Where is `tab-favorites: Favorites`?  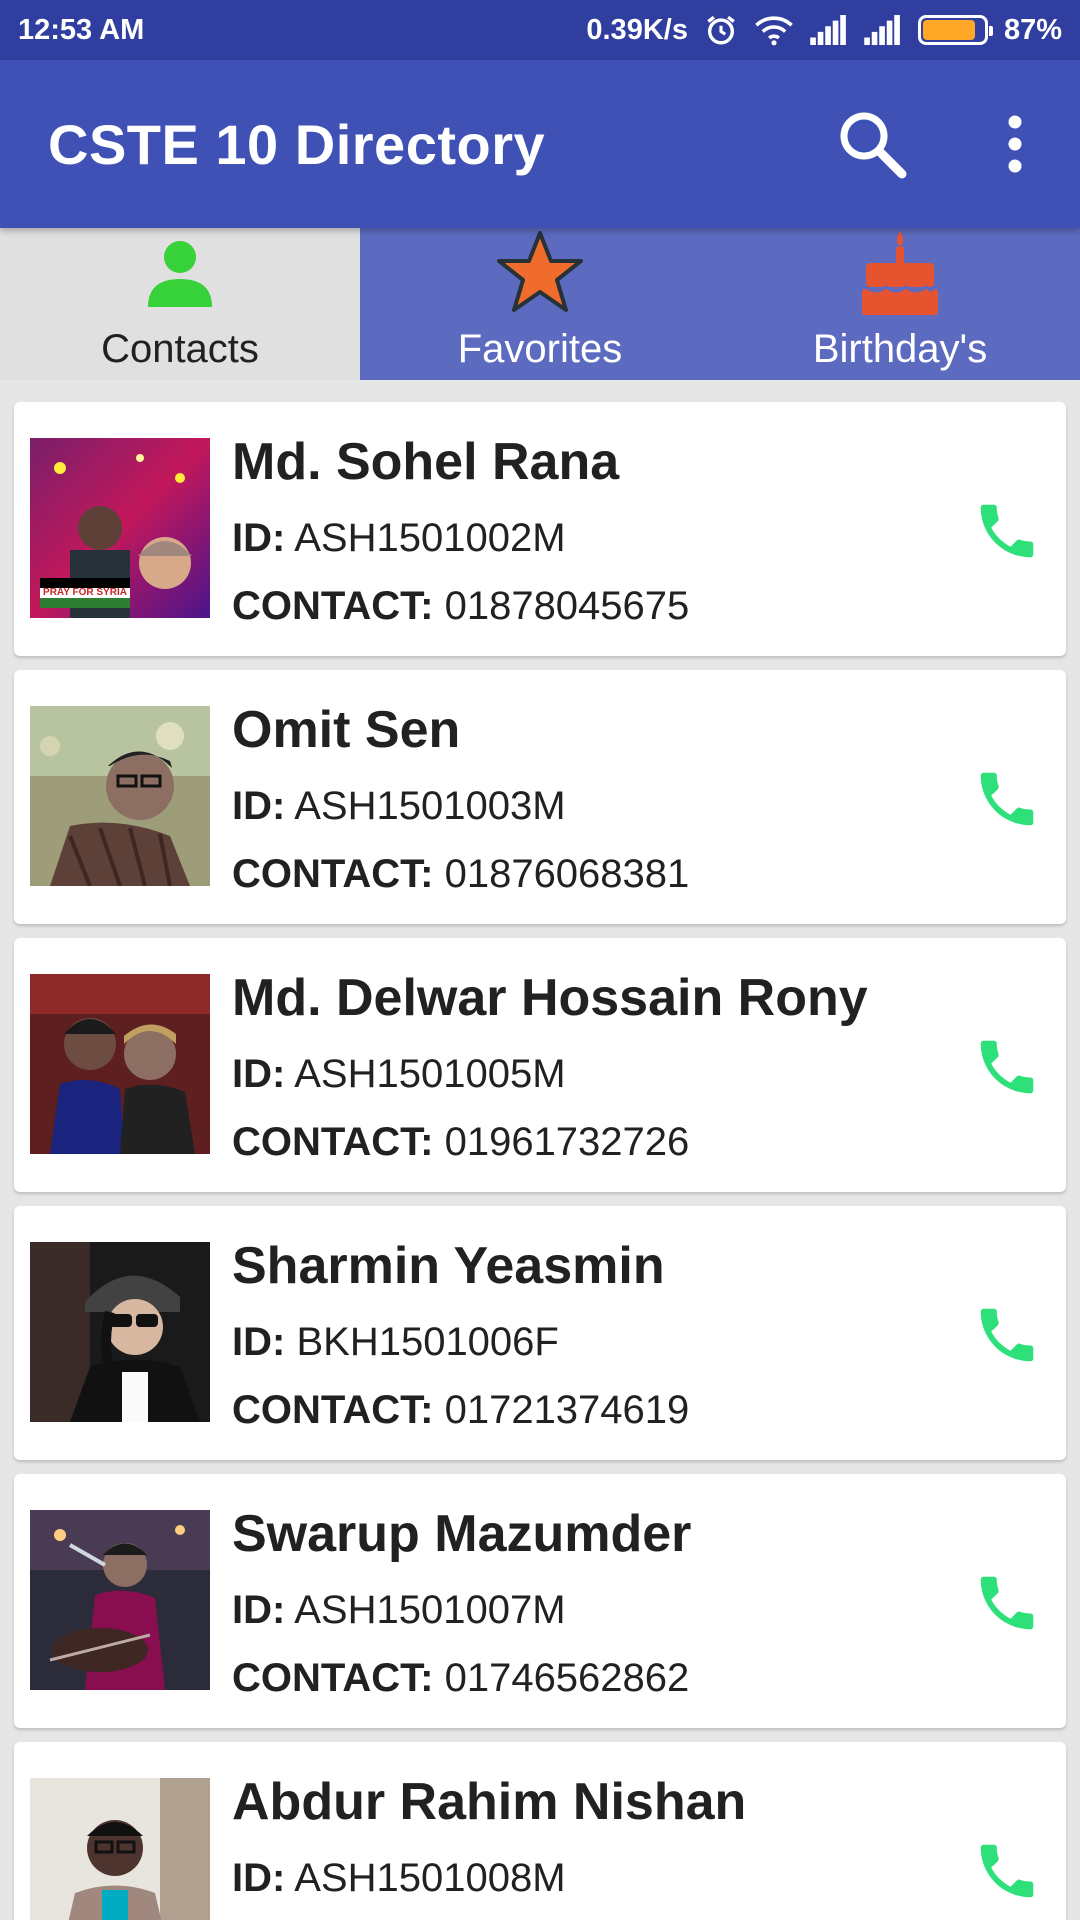 tab-favorites: Favorites is located at coordinates (540, 304).